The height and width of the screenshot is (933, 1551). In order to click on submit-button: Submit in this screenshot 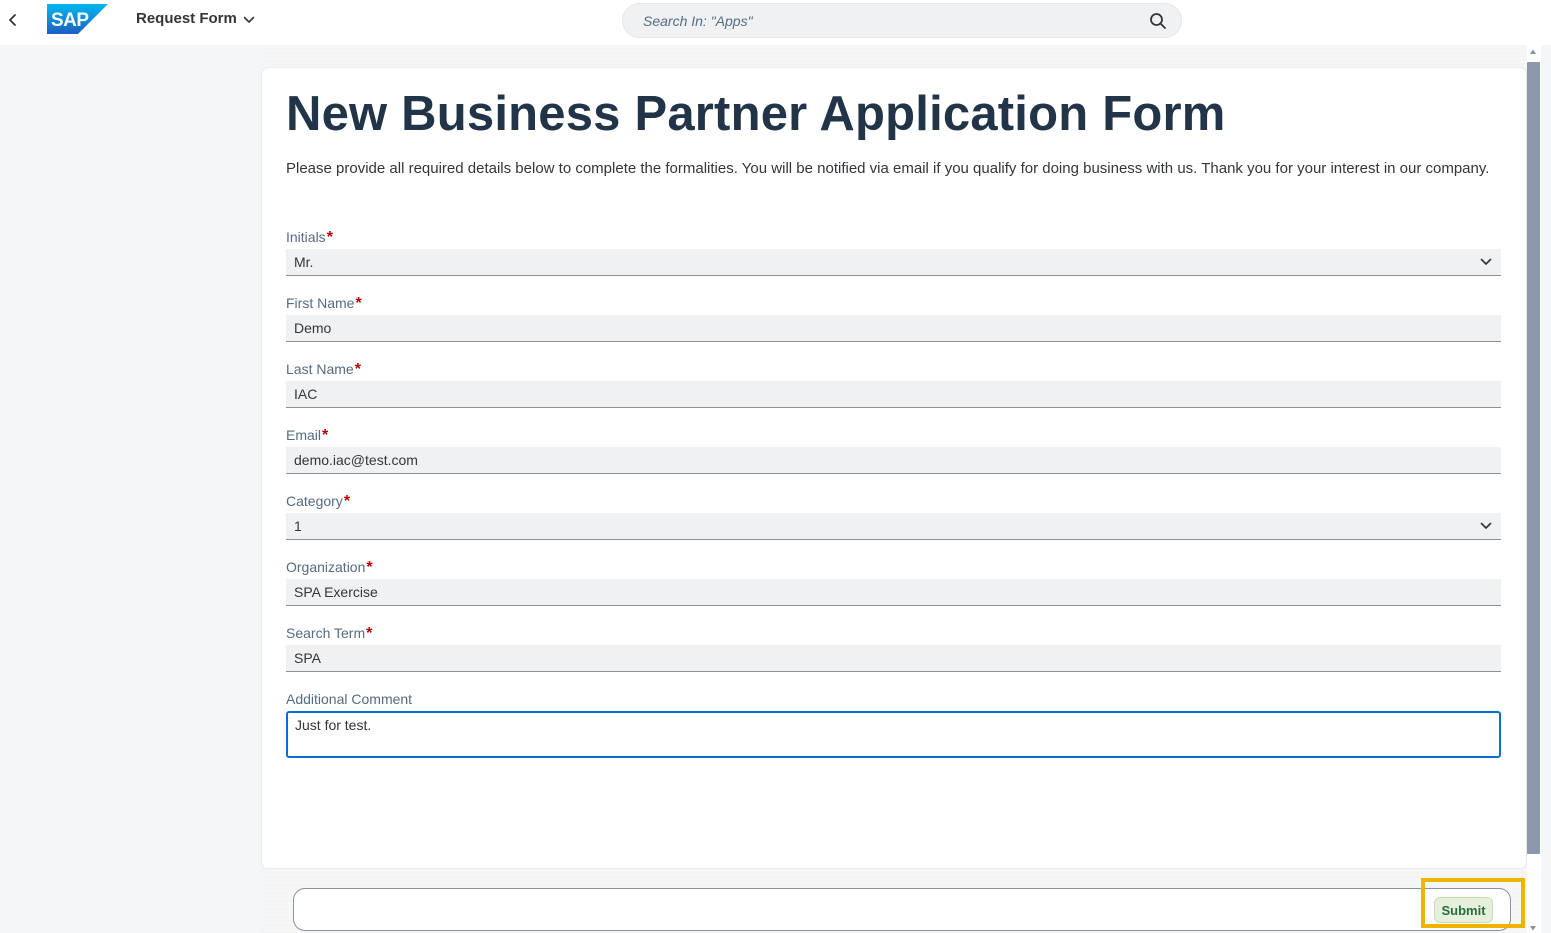, I will do `click(1463, 910)`.